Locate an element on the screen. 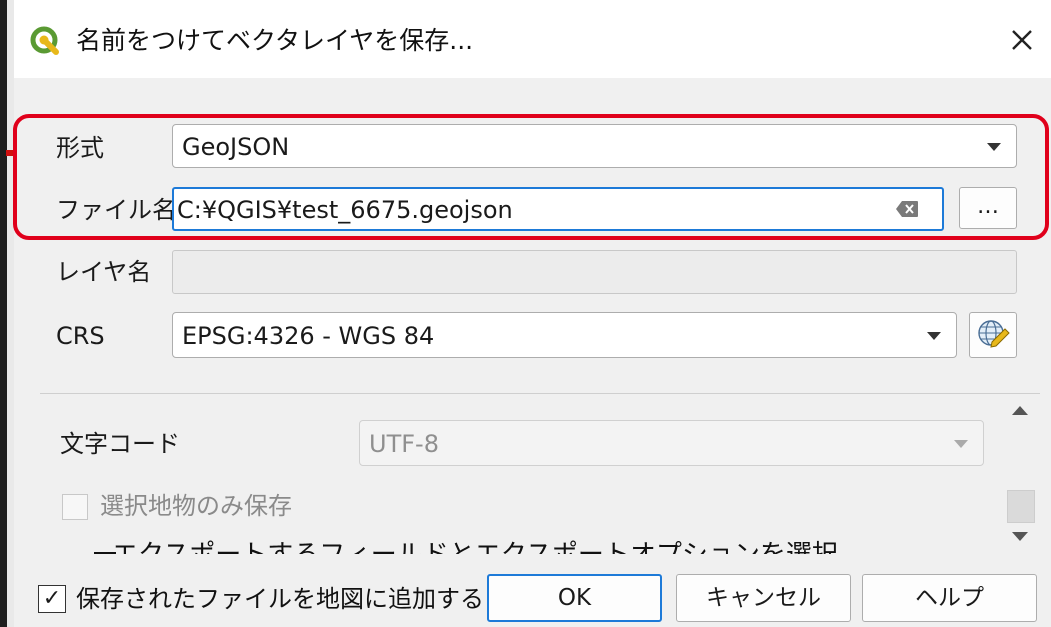 The width and height of the screenshot is (1051, 627). filename-value: C:¥QGIS¥test_6675.geojson is located at coordinates (345, 210).